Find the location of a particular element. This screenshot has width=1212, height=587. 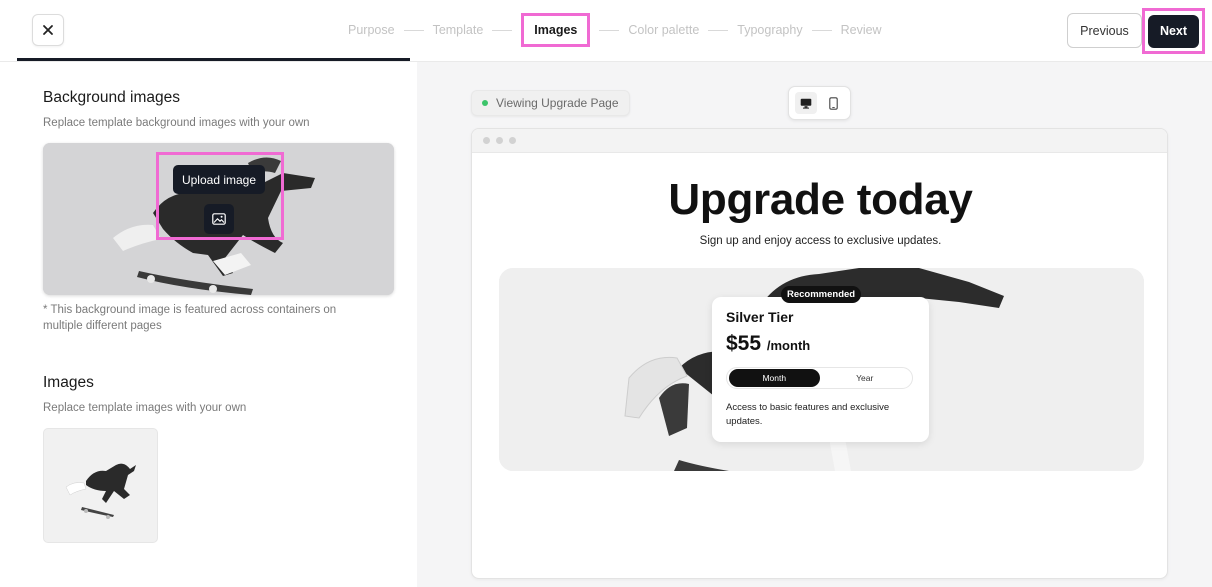

upload-image-button is located at coordinates (219, 219).